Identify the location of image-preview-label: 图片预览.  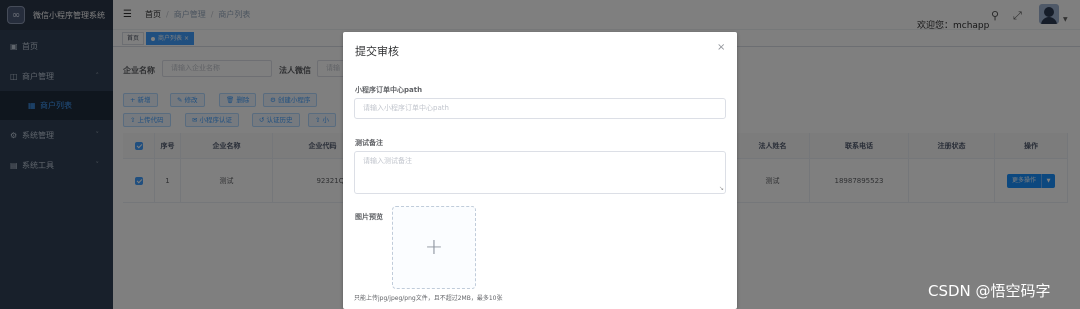
(369, 217).